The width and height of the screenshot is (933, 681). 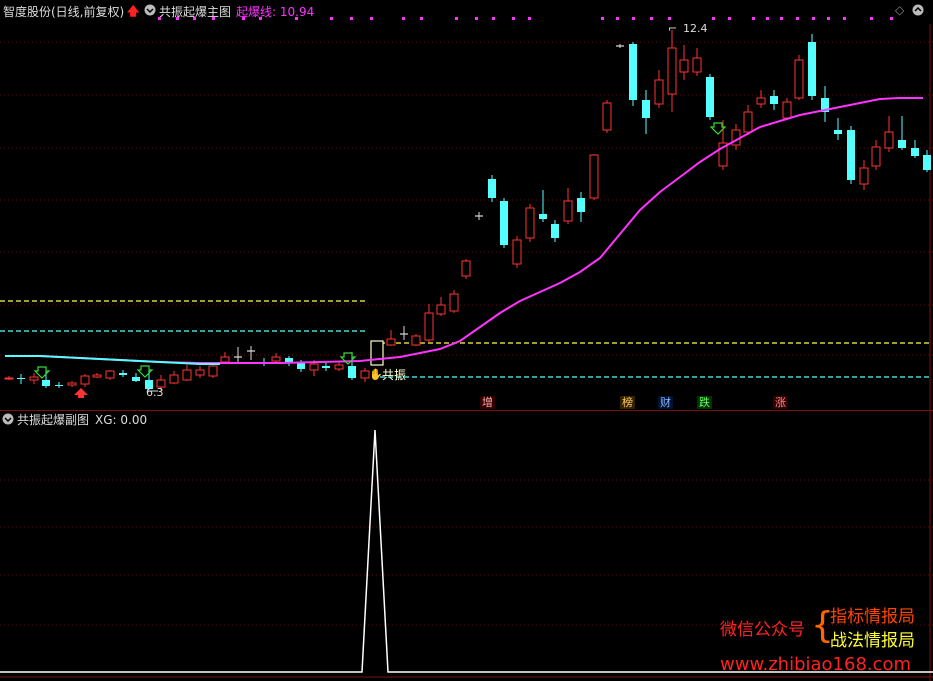 What do you see at coordinates (121, 420) in the screenshot?
I see `xg-value: XG: 0.00` at bounding box center [121, 420].